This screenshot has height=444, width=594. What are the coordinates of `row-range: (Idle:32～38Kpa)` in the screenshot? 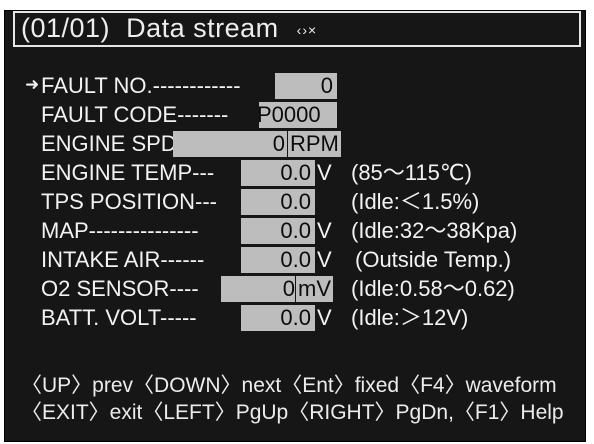 It's located at (434, 230).